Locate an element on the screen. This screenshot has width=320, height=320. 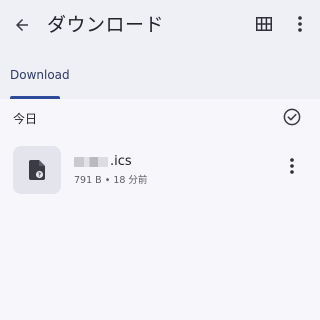
unknown-file-icon: ? is located at coordinates (37, 170).